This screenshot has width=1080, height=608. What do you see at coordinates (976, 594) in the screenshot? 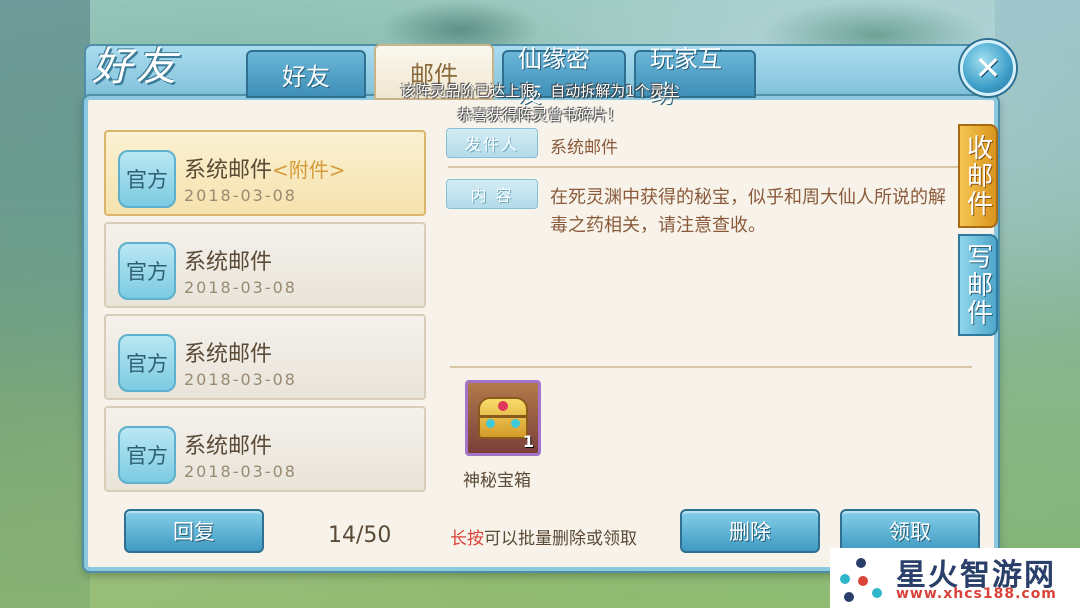
I see `watermark-url: www.xhcs188.com` at bounding box center [976, 594].